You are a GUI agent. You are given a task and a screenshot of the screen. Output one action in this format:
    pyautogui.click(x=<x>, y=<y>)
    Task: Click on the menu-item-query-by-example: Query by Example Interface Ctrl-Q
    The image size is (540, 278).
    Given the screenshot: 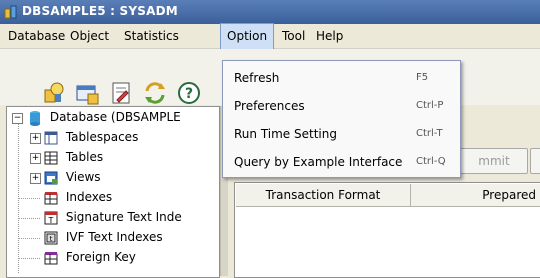 What is the action you would take?
    pyautogui.click(x=341, y=162)
    